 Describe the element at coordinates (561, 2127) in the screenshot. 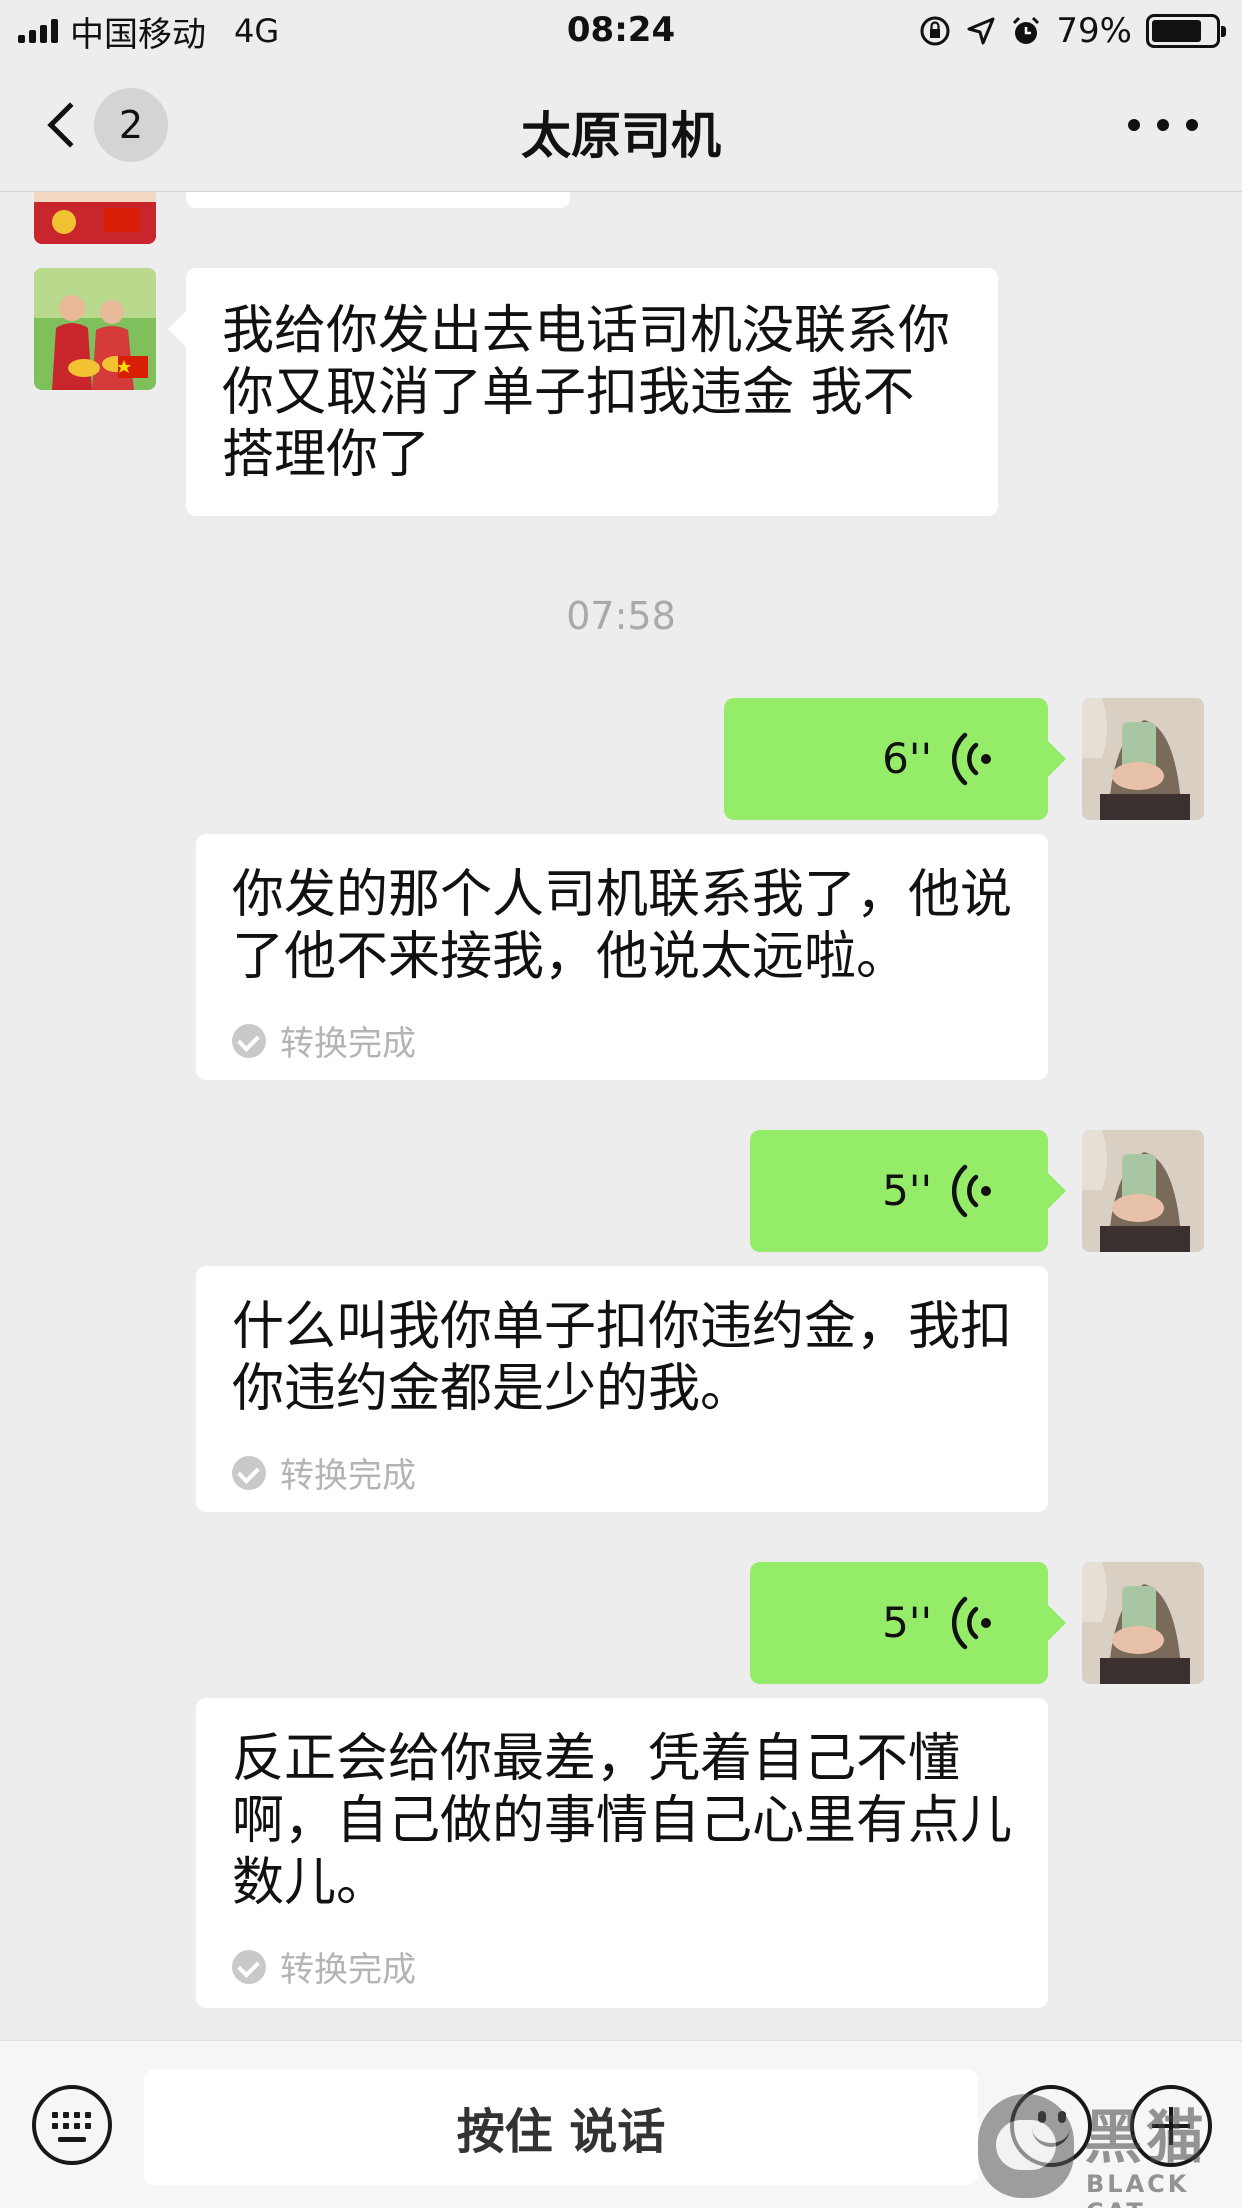

I see `hold-to-talk-button: 按住 说话` at that location.